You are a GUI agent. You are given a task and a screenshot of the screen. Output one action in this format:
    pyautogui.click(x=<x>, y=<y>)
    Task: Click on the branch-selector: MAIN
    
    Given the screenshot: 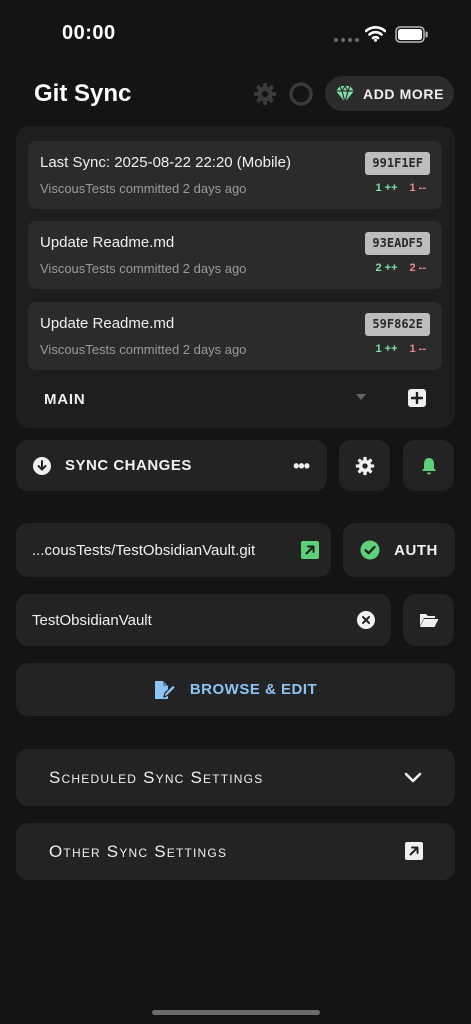 What is the action you would take?
    pyautogui.click(x=65, y=399)
    